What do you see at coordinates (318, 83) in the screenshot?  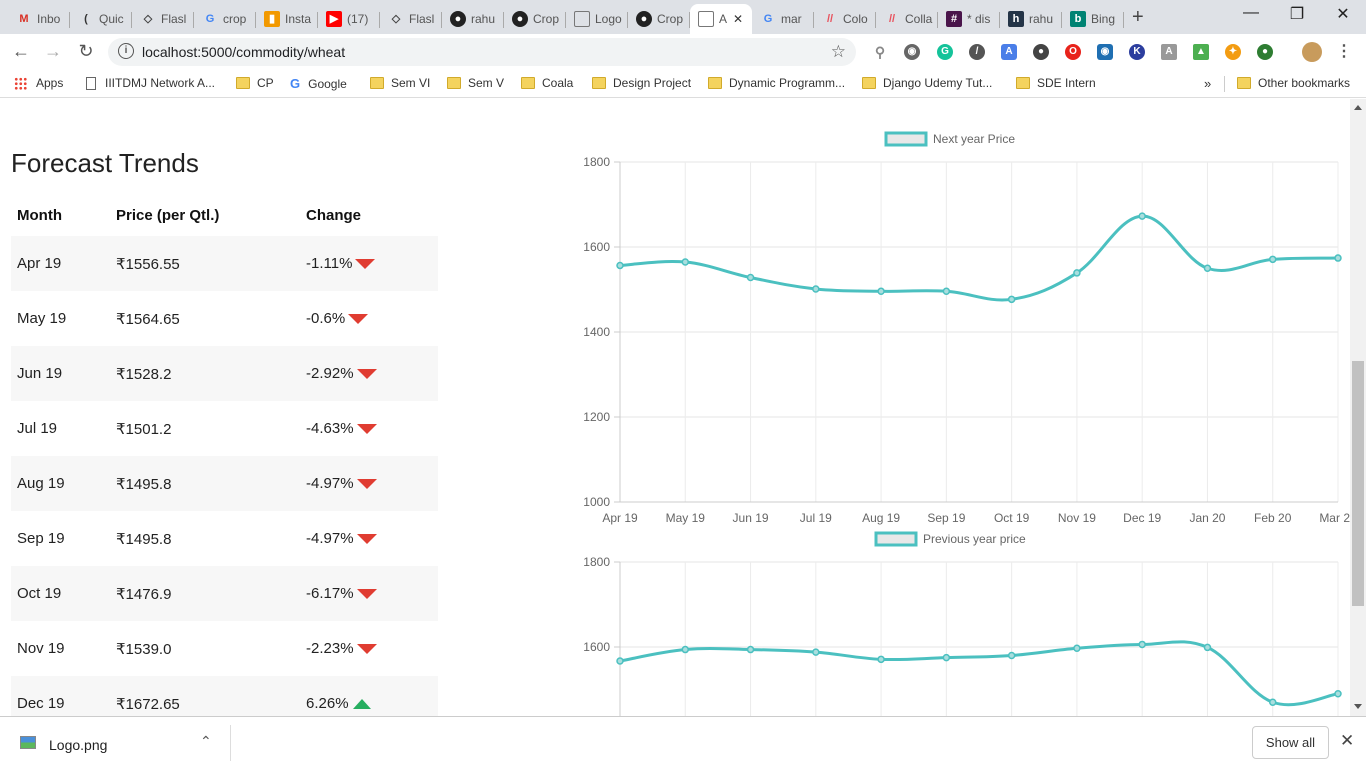 I see `bookmark-3: G Google` at bounding box center [318, 83].